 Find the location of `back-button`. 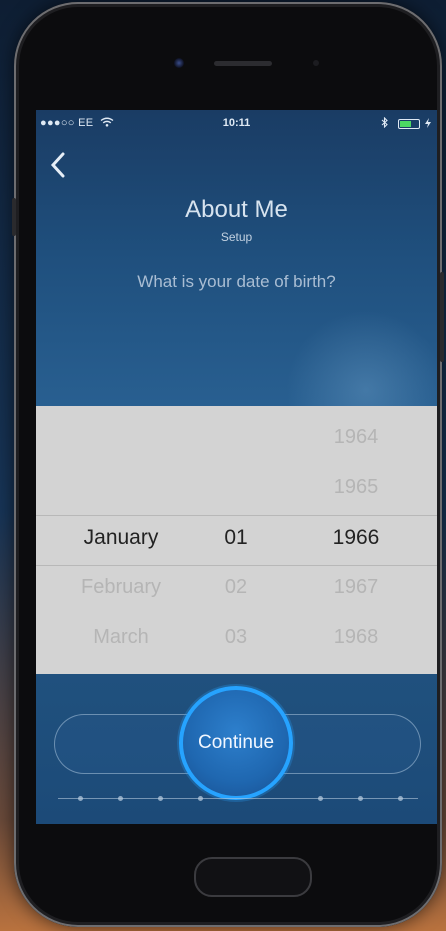

back-button is located at coordinates (65, 167).